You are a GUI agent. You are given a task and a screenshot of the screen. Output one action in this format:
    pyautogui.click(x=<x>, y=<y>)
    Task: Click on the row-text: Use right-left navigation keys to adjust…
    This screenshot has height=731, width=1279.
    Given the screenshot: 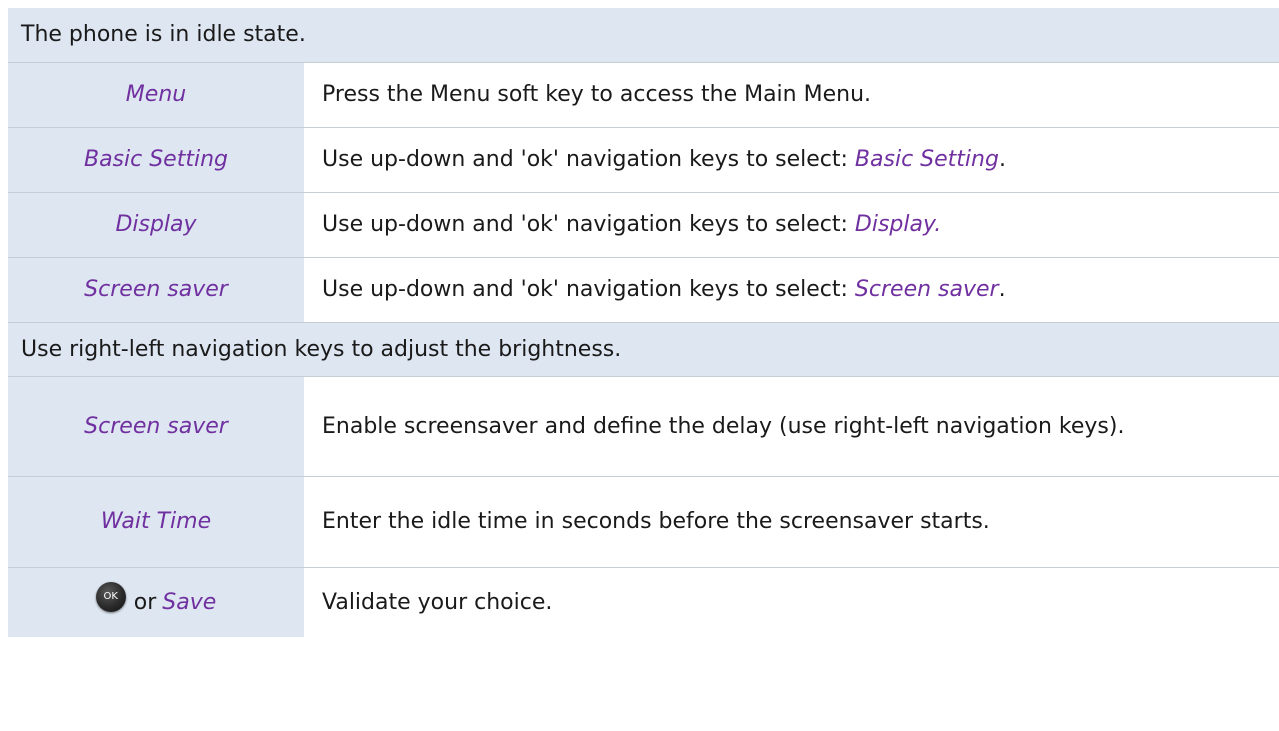 What is the action you would take?
    pyautogui.click(x=321, y=349)
    